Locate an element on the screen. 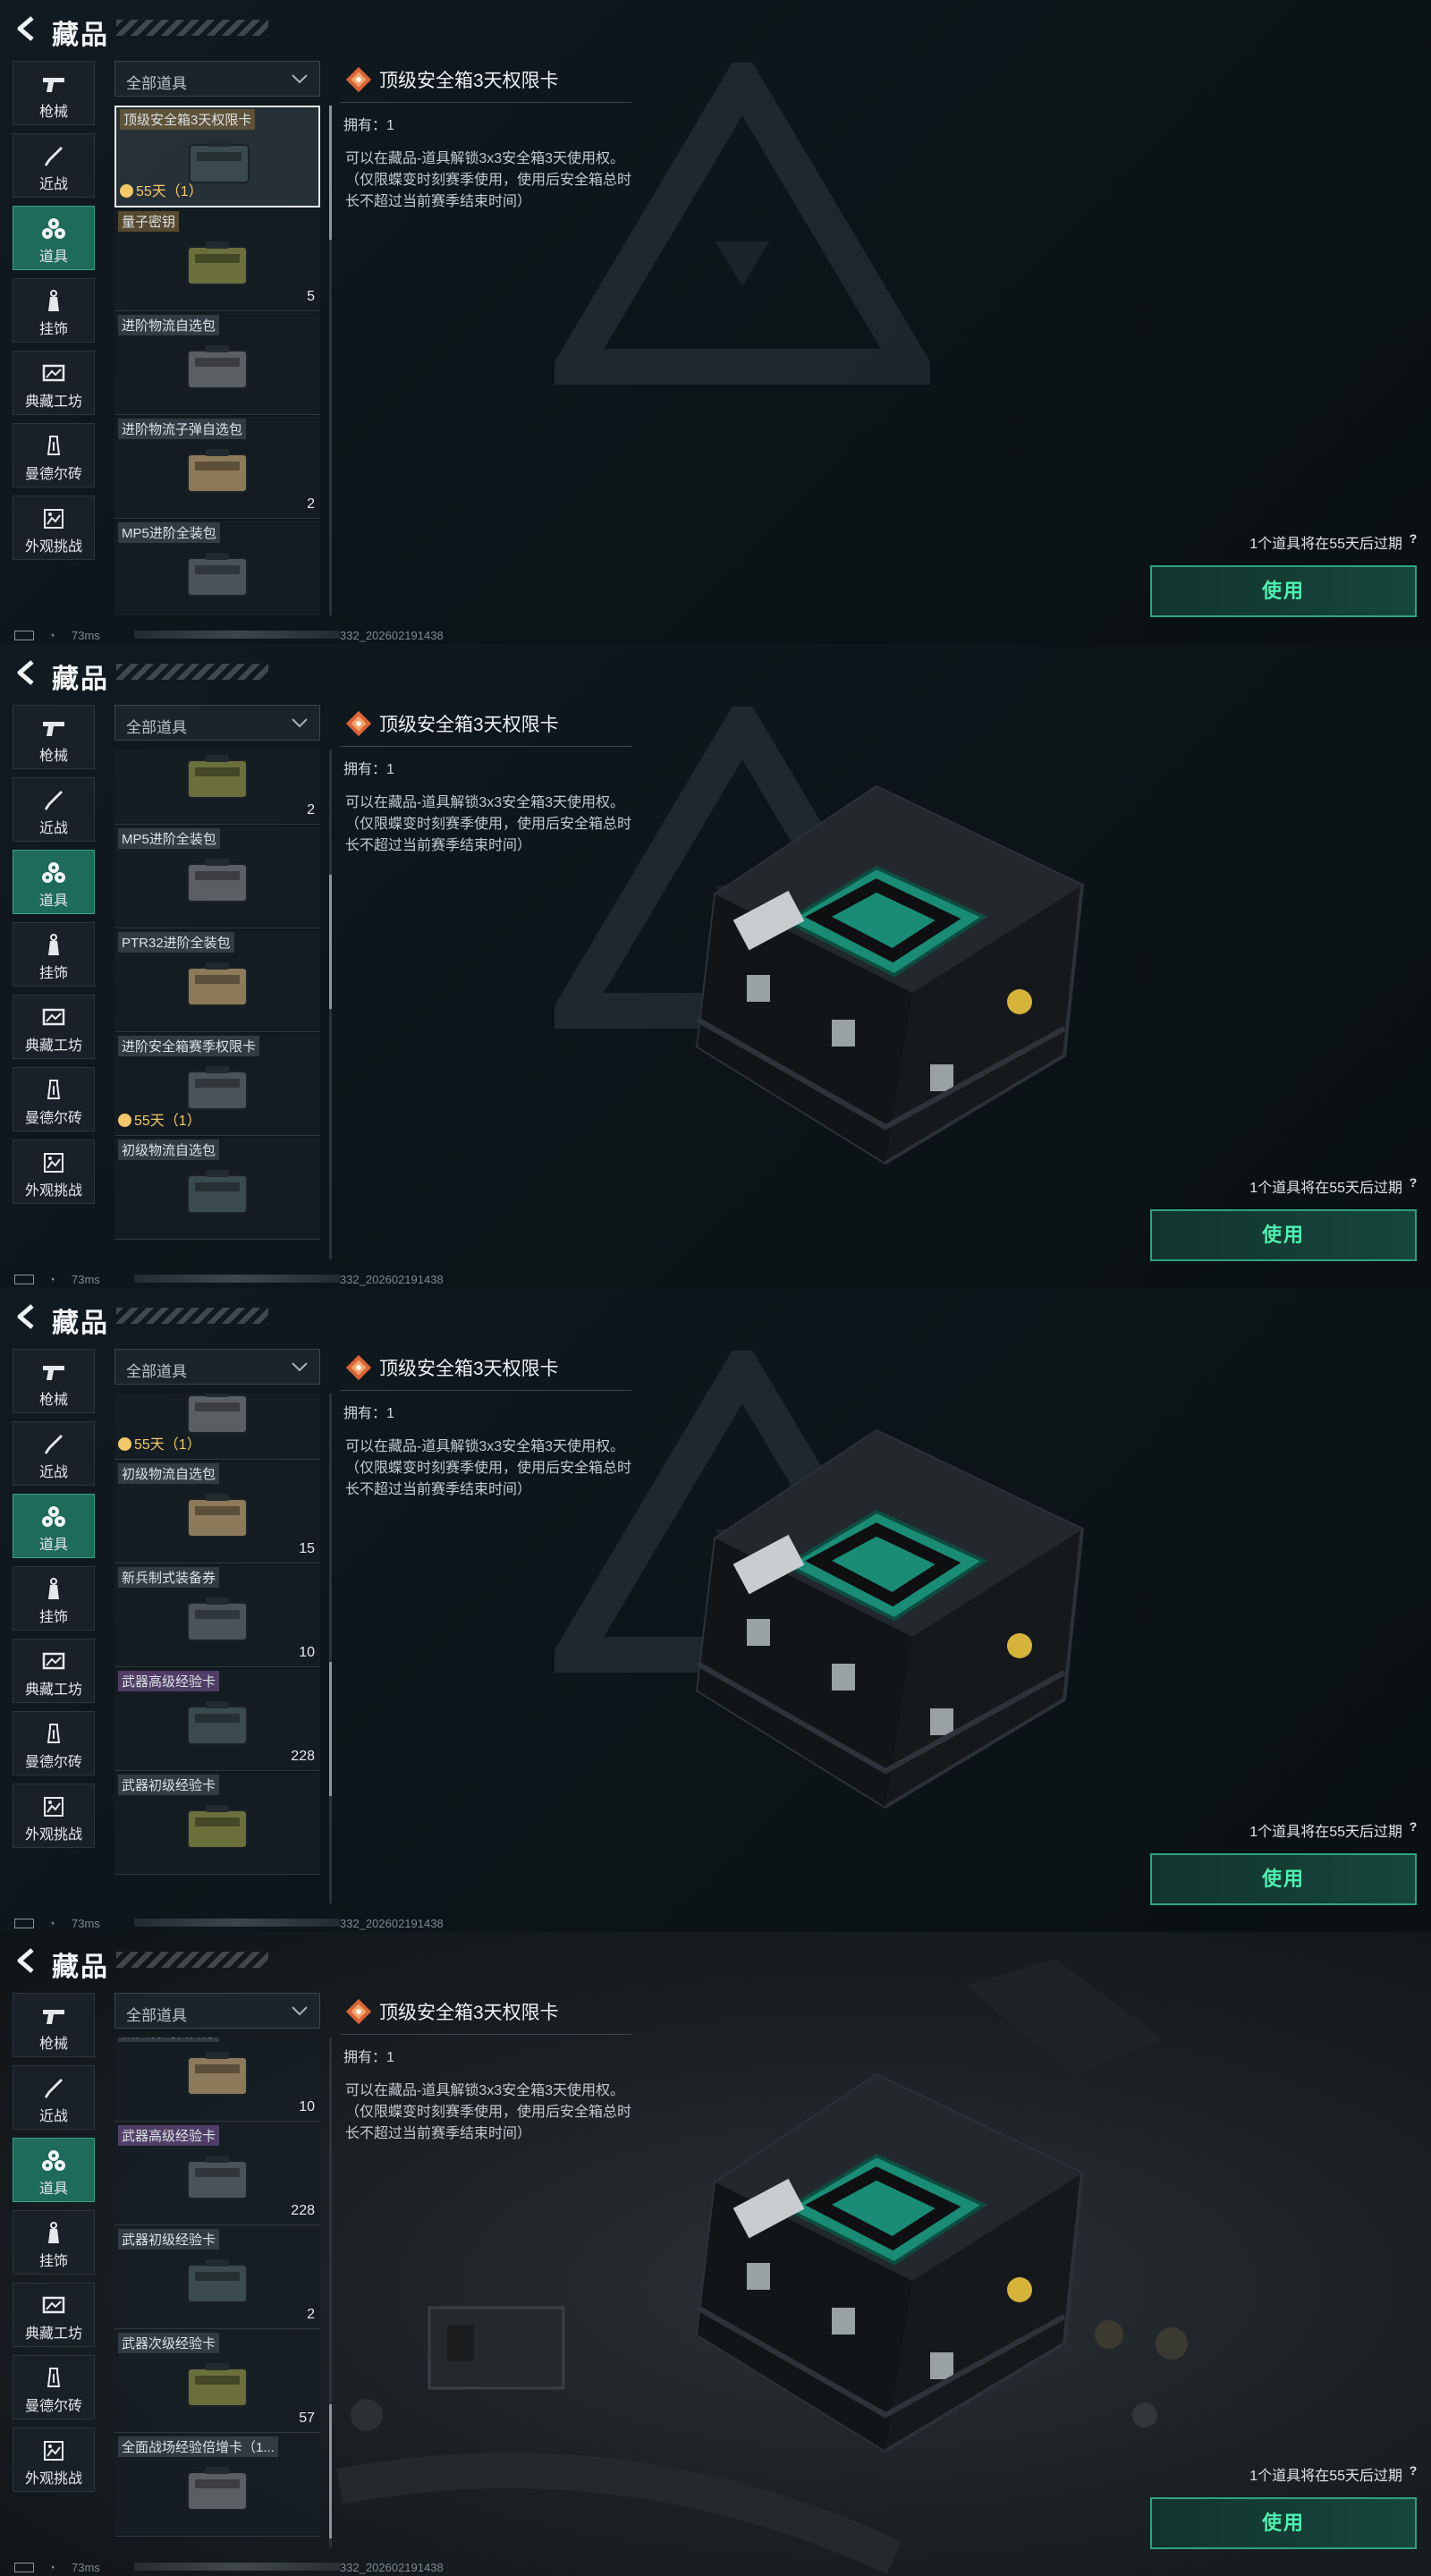  item-count: 57 is located at coordinates (307, 2418).